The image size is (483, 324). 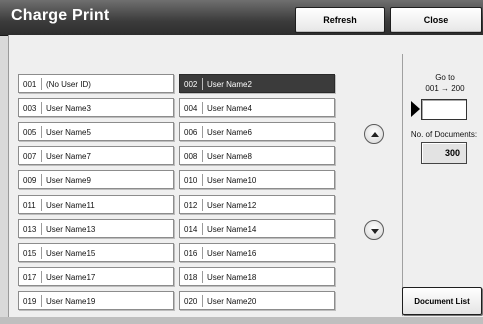 I want to click on user-number: 005, so click(x=30, y=133).